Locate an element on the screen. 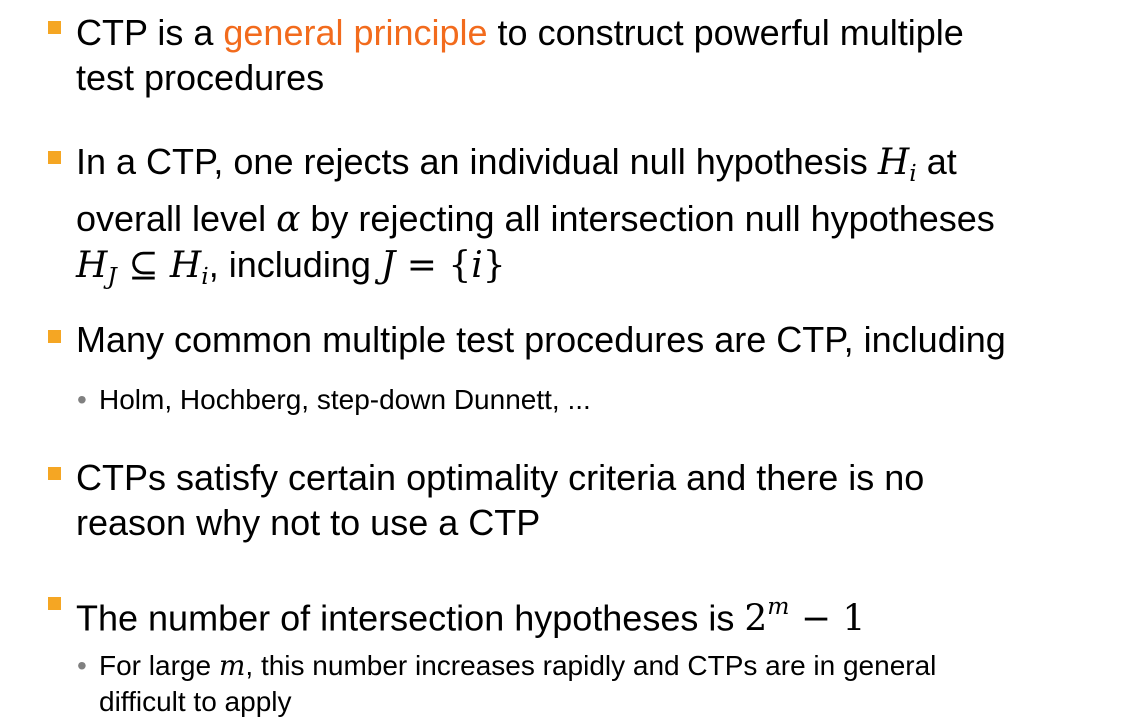 Image resolution: width=1135 pixels, height=723 pixels. math-operator: } is located at coordinates (494, 266).